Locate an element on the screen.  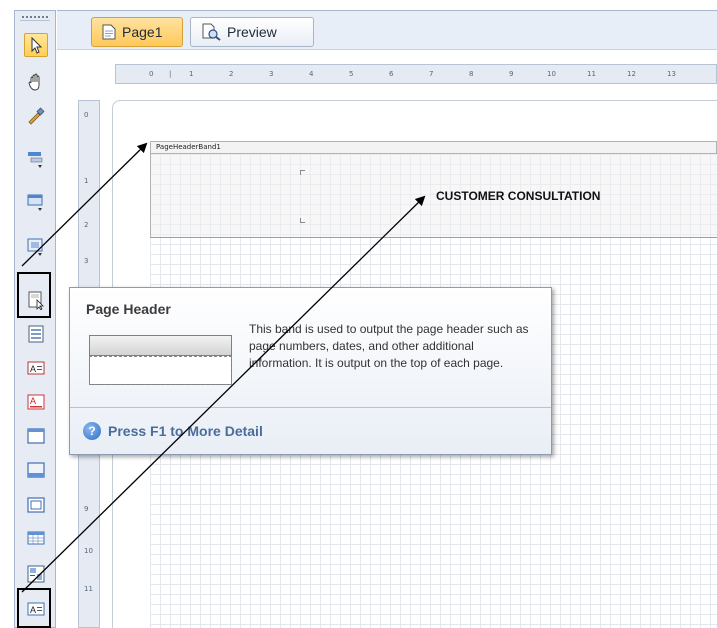
text-icon: A is located at coordinates (36, 368).